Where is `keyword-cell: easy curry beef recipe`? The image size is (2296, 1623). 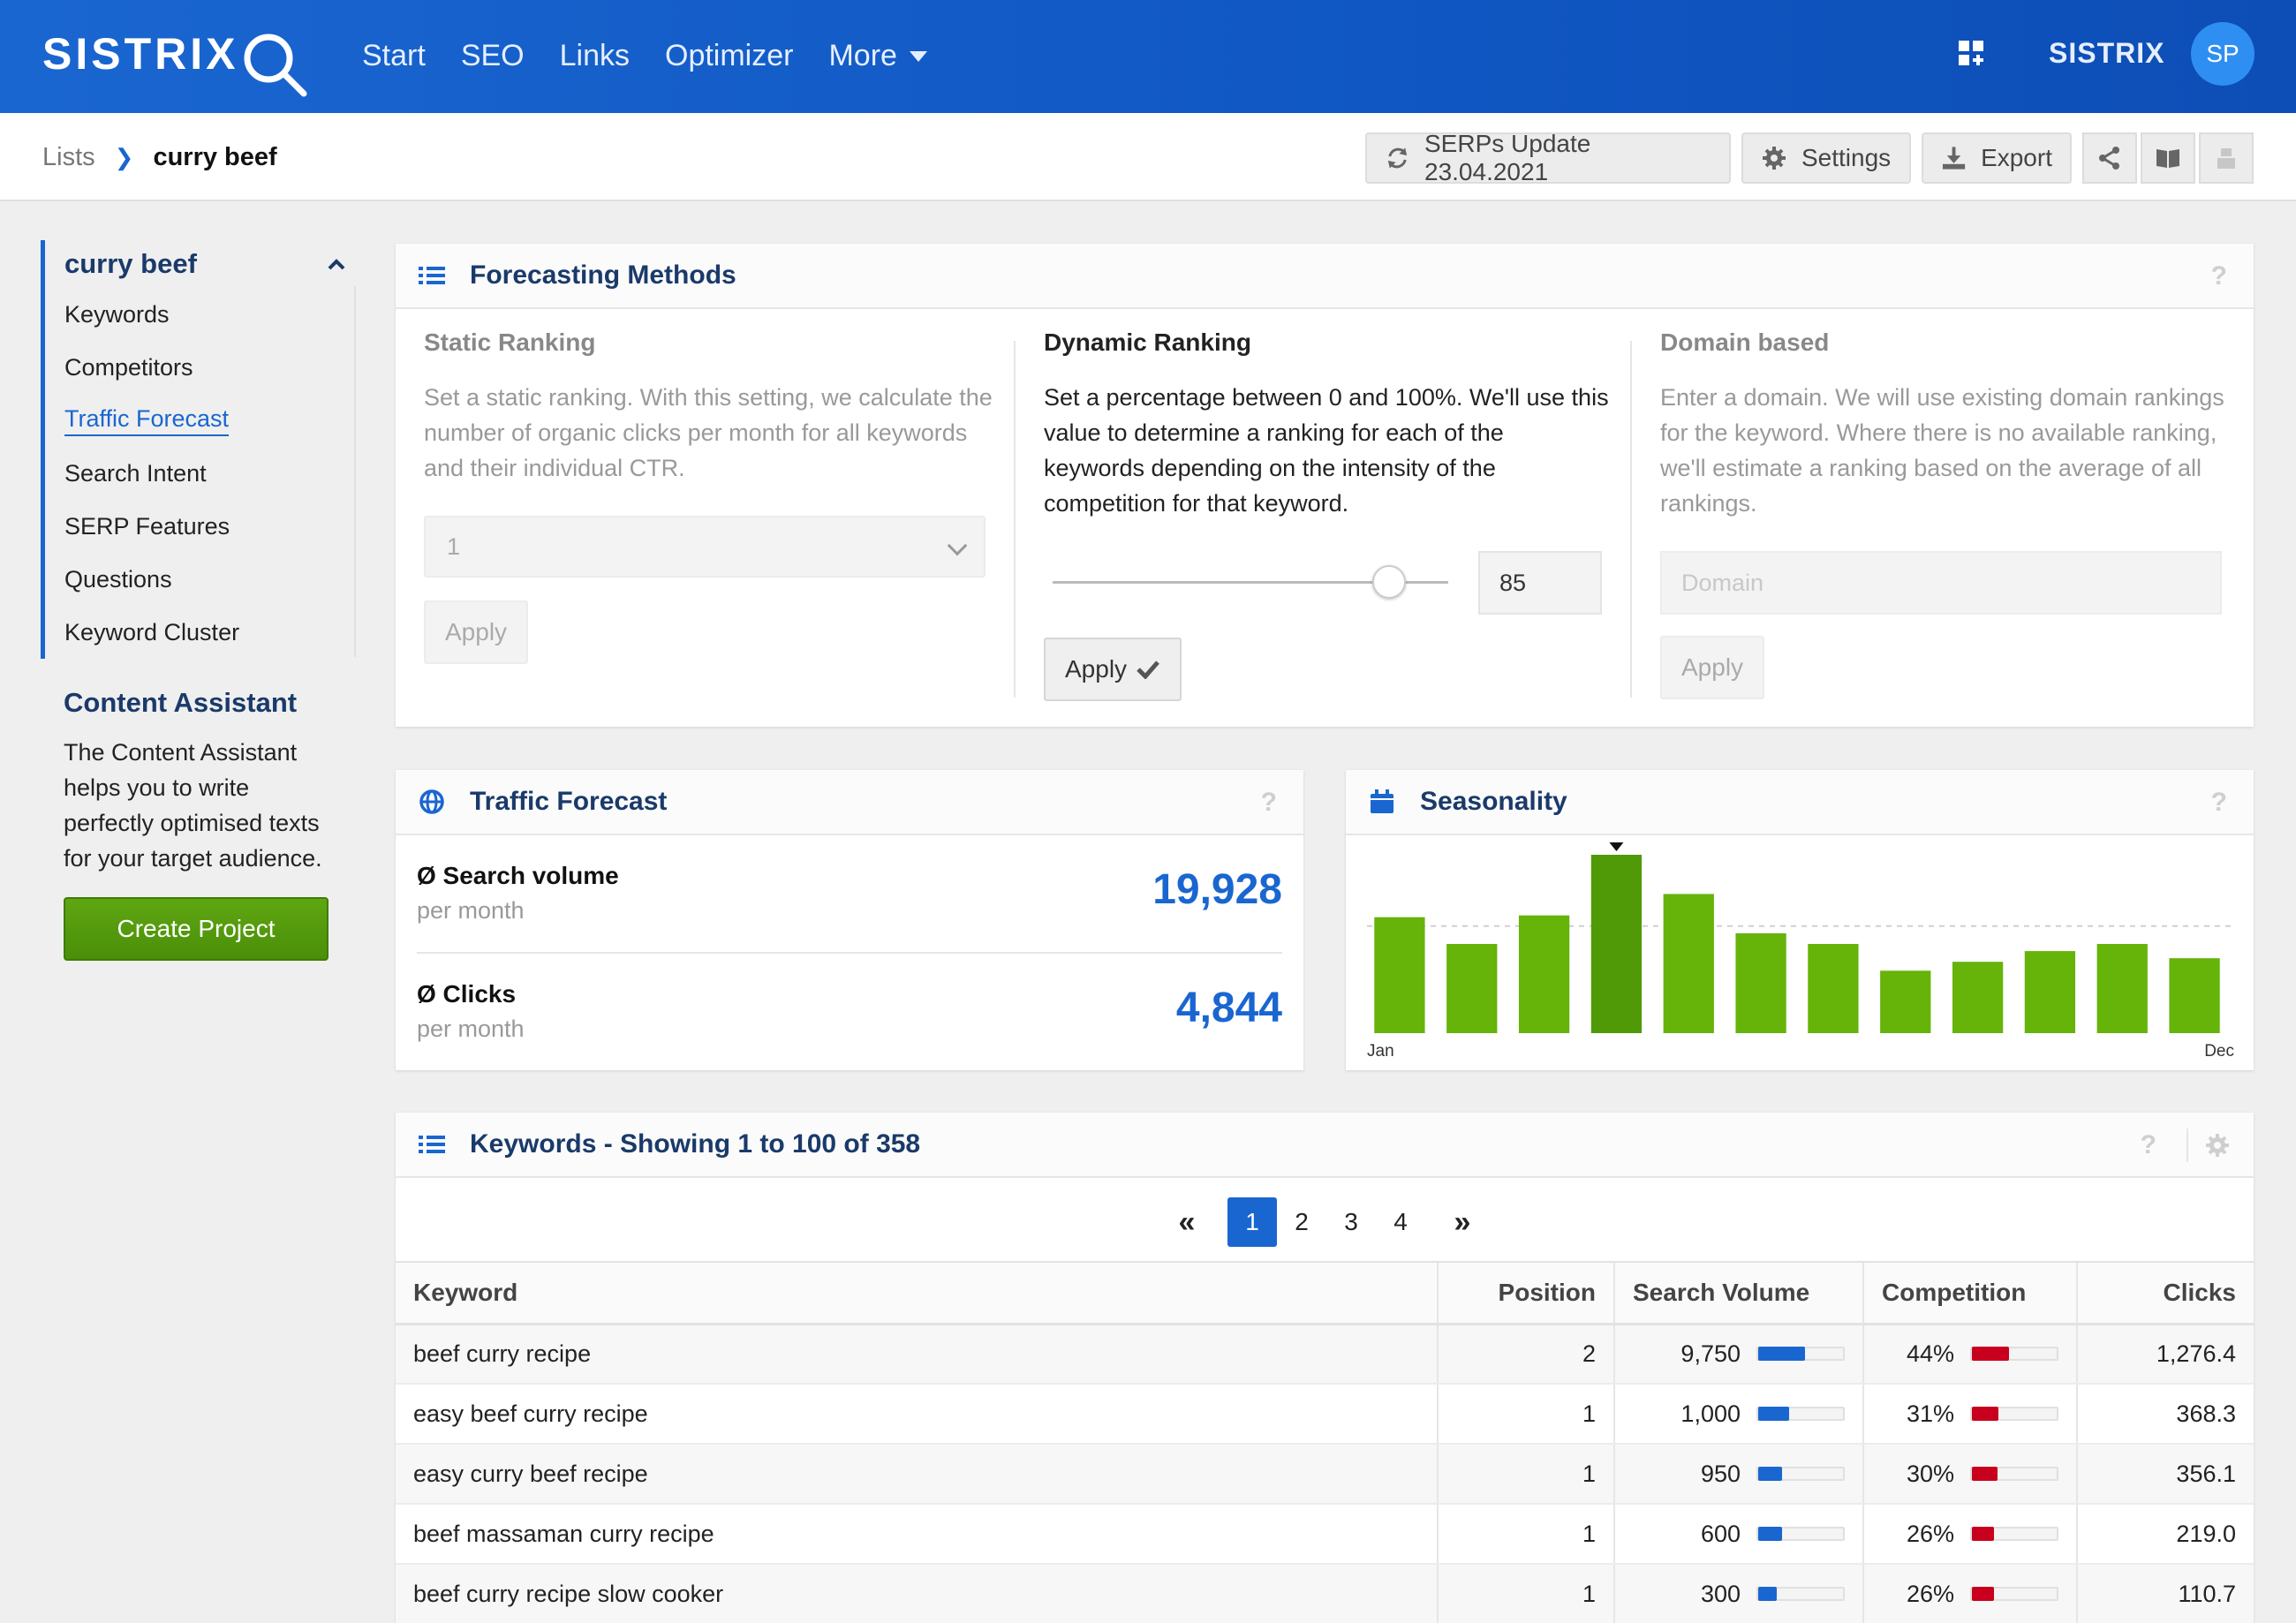 keyword-cell: easy curry beef recipe is located at coordinates (917, 1474).